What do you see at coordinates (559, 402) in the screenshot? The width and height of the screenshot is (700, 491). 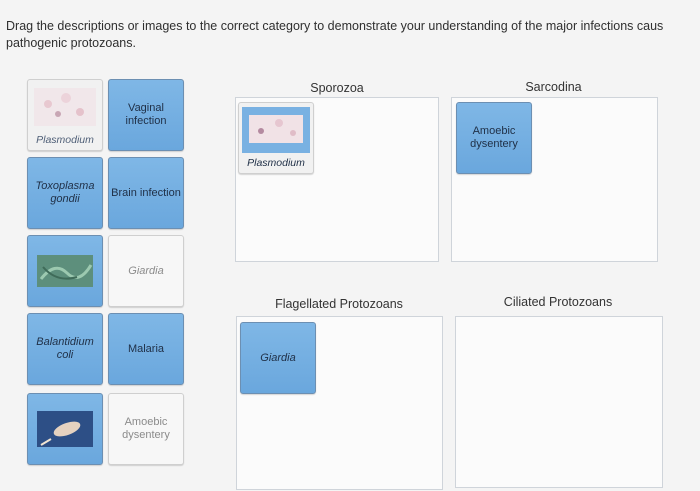 I see `drop-zone-ciliated` at bounding box center [559, 402].